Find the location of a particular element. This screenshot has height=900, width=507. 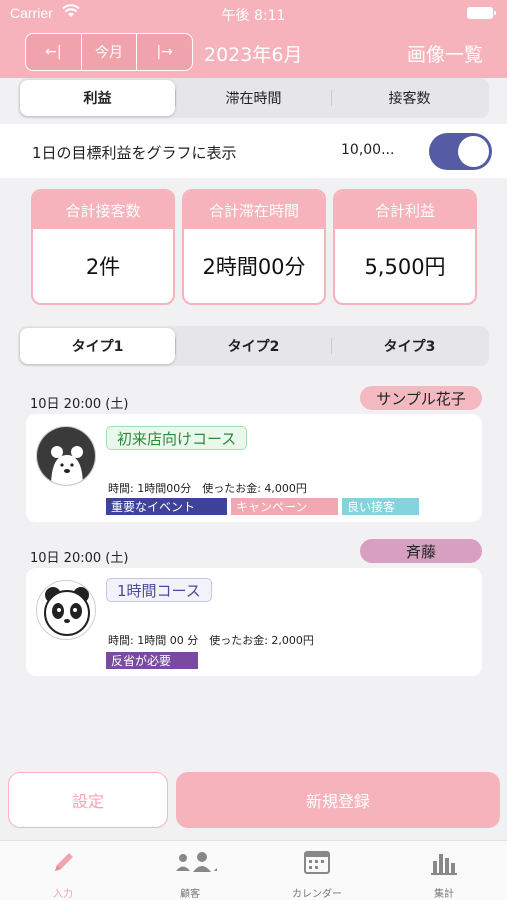

course-badge: 1時間コース is located at coordinates (159, 590).